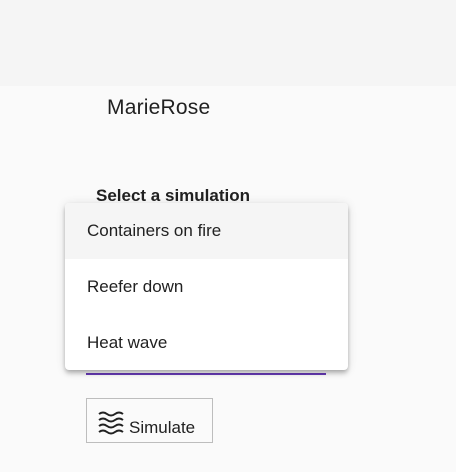 This screenshot has height=472, width=456. What do you see at coordinates (159, 107) in the screenshot?
I see `app-title: MarieRose` at bounding box center [159, 107].